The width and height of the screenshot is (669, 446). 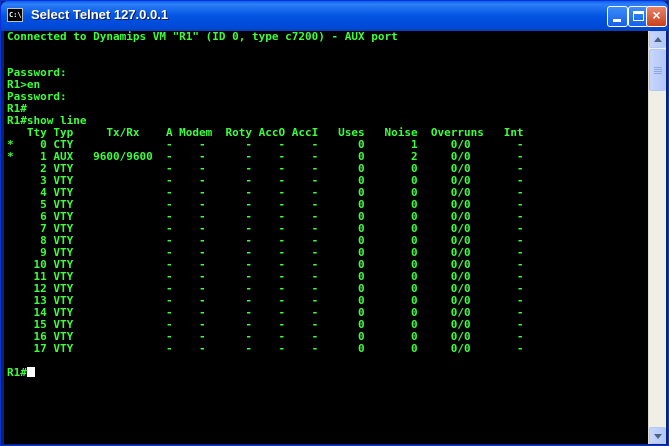 What do you see at coordinates (100, 14) in the screenshot?
I see `window-title: Select Telnet 127.0.0.1` at bounding box center [100, 14].